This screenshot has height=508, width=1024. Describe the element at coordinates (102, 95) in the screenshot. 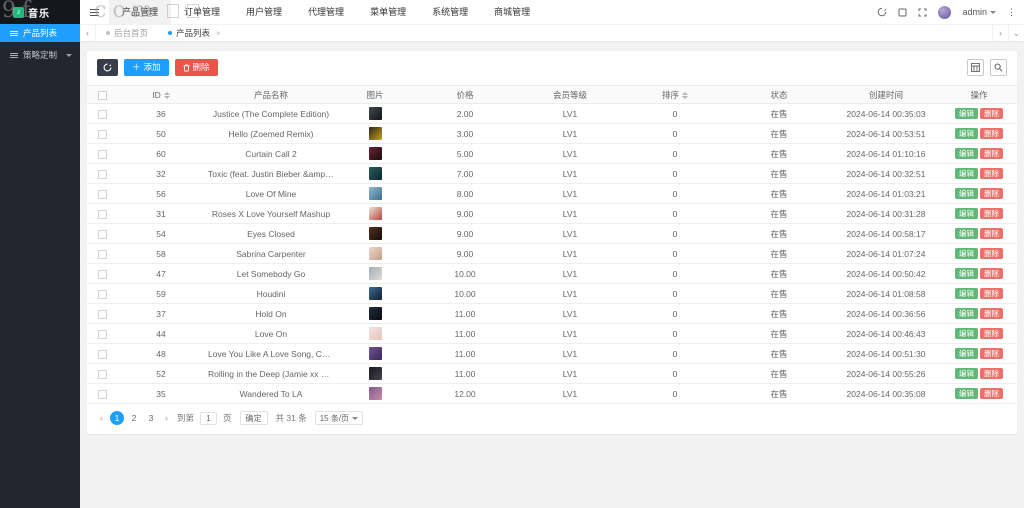

I see `select-all-checkbox` at that location.